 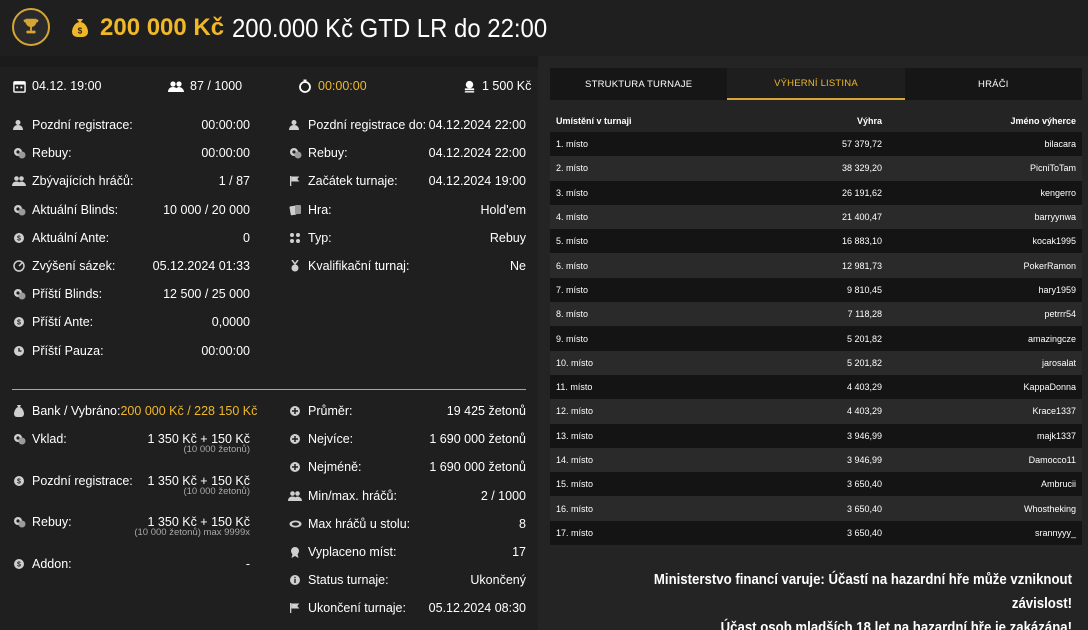 I want to click on info-row-kvalifikacni-turnaj: Kvalifikační turnaj: Ne, so click(x=407, y=266).